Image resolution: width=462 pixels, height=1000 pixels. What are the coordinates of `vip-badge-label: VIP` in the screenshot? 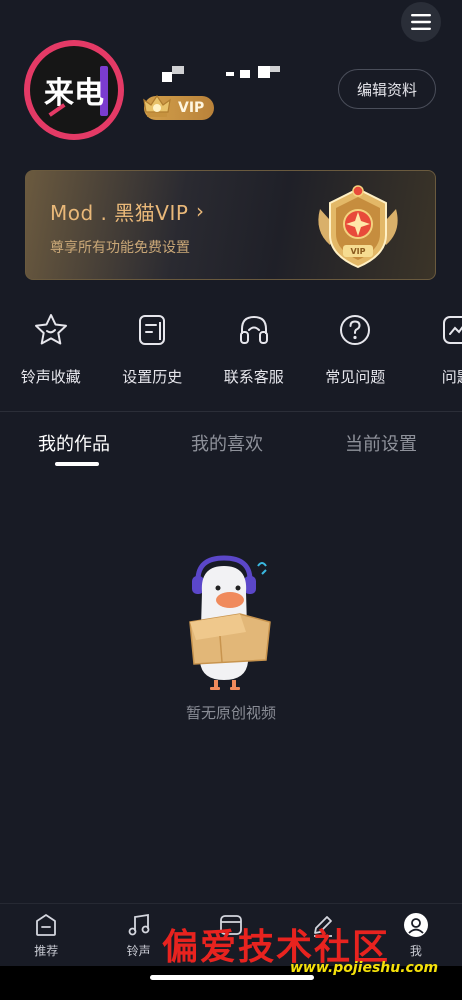 It's located at (191, 108).